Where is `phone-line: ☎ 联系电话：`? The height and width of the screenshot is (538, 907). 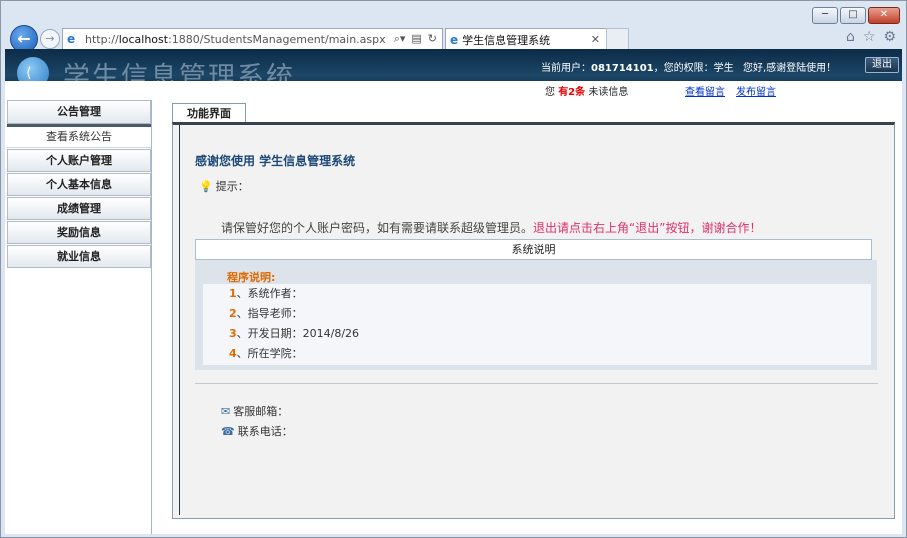 phone-line: ☎ 联系电话： is located at coordinates (257, 431).